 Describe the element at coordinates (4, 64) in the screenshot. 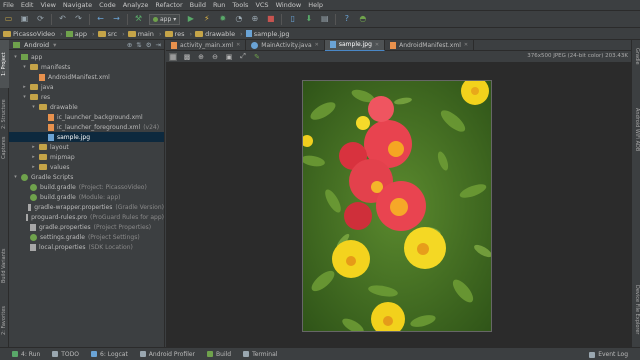

I see `left-tool-tab: 1: Project` at that location.